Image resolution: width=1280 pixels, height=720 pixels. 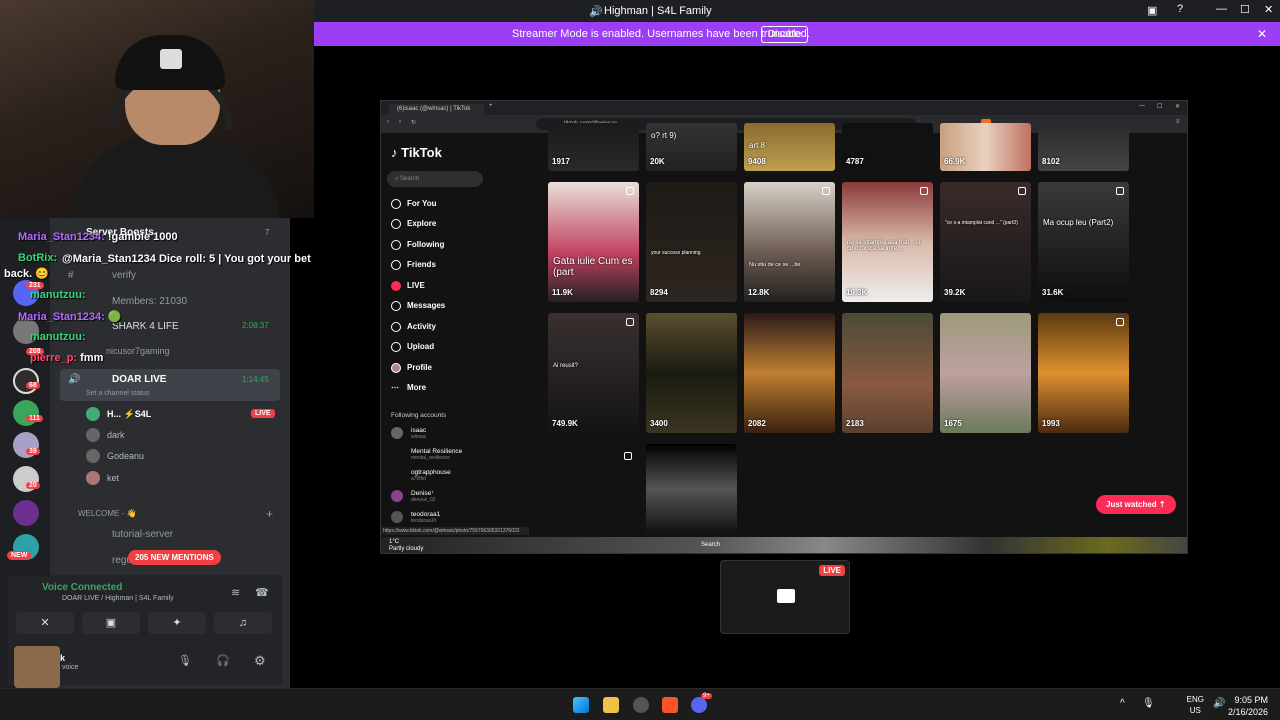 I want to click on category-welcome: WELCOME - 👋, so click(x=107, y=513).